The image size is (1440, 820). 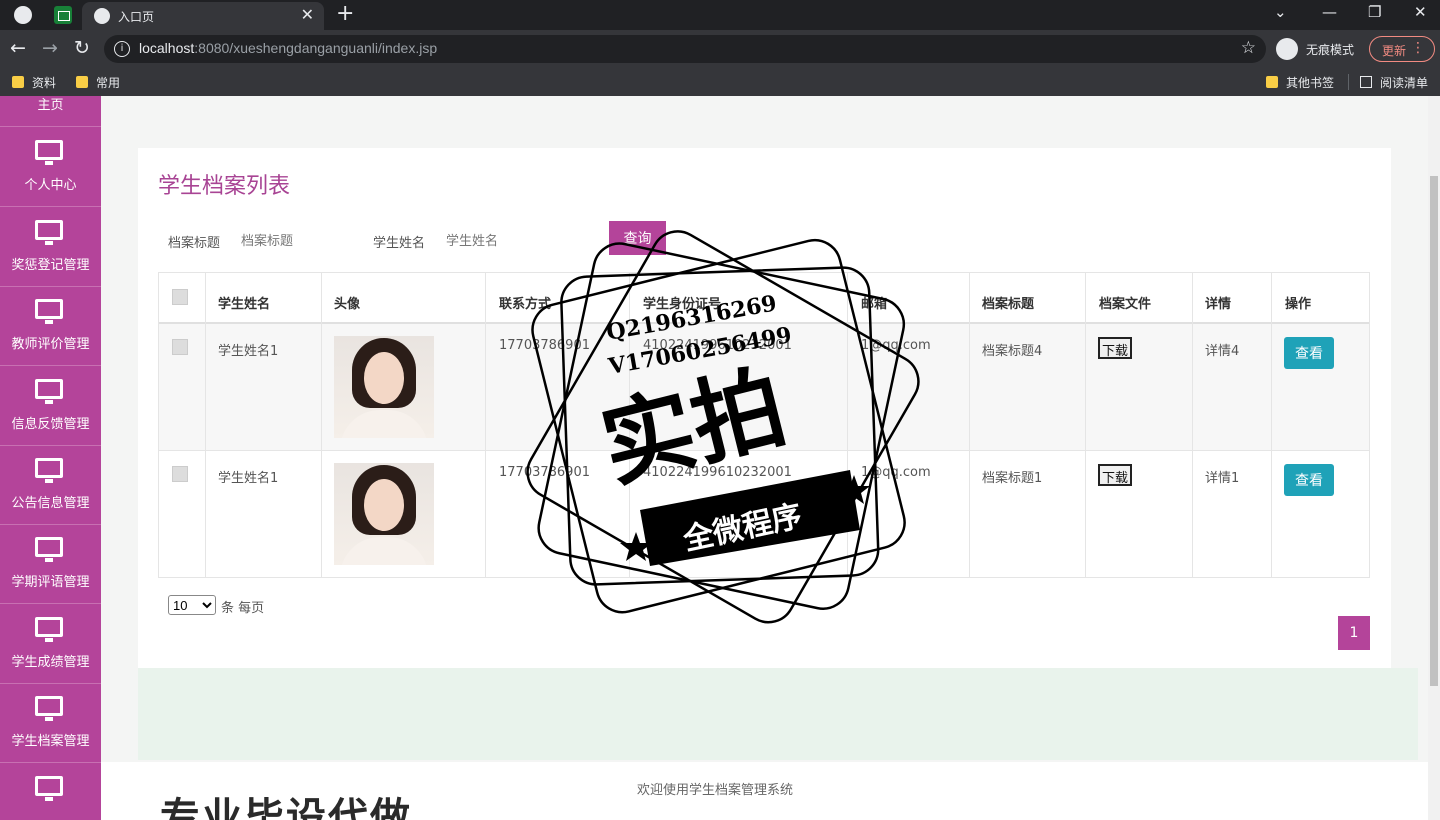 What do you see at coordinates (194, 243) in the screenshot?
I see `search-label-title: 档案标题` at bounding box center [194, 243].